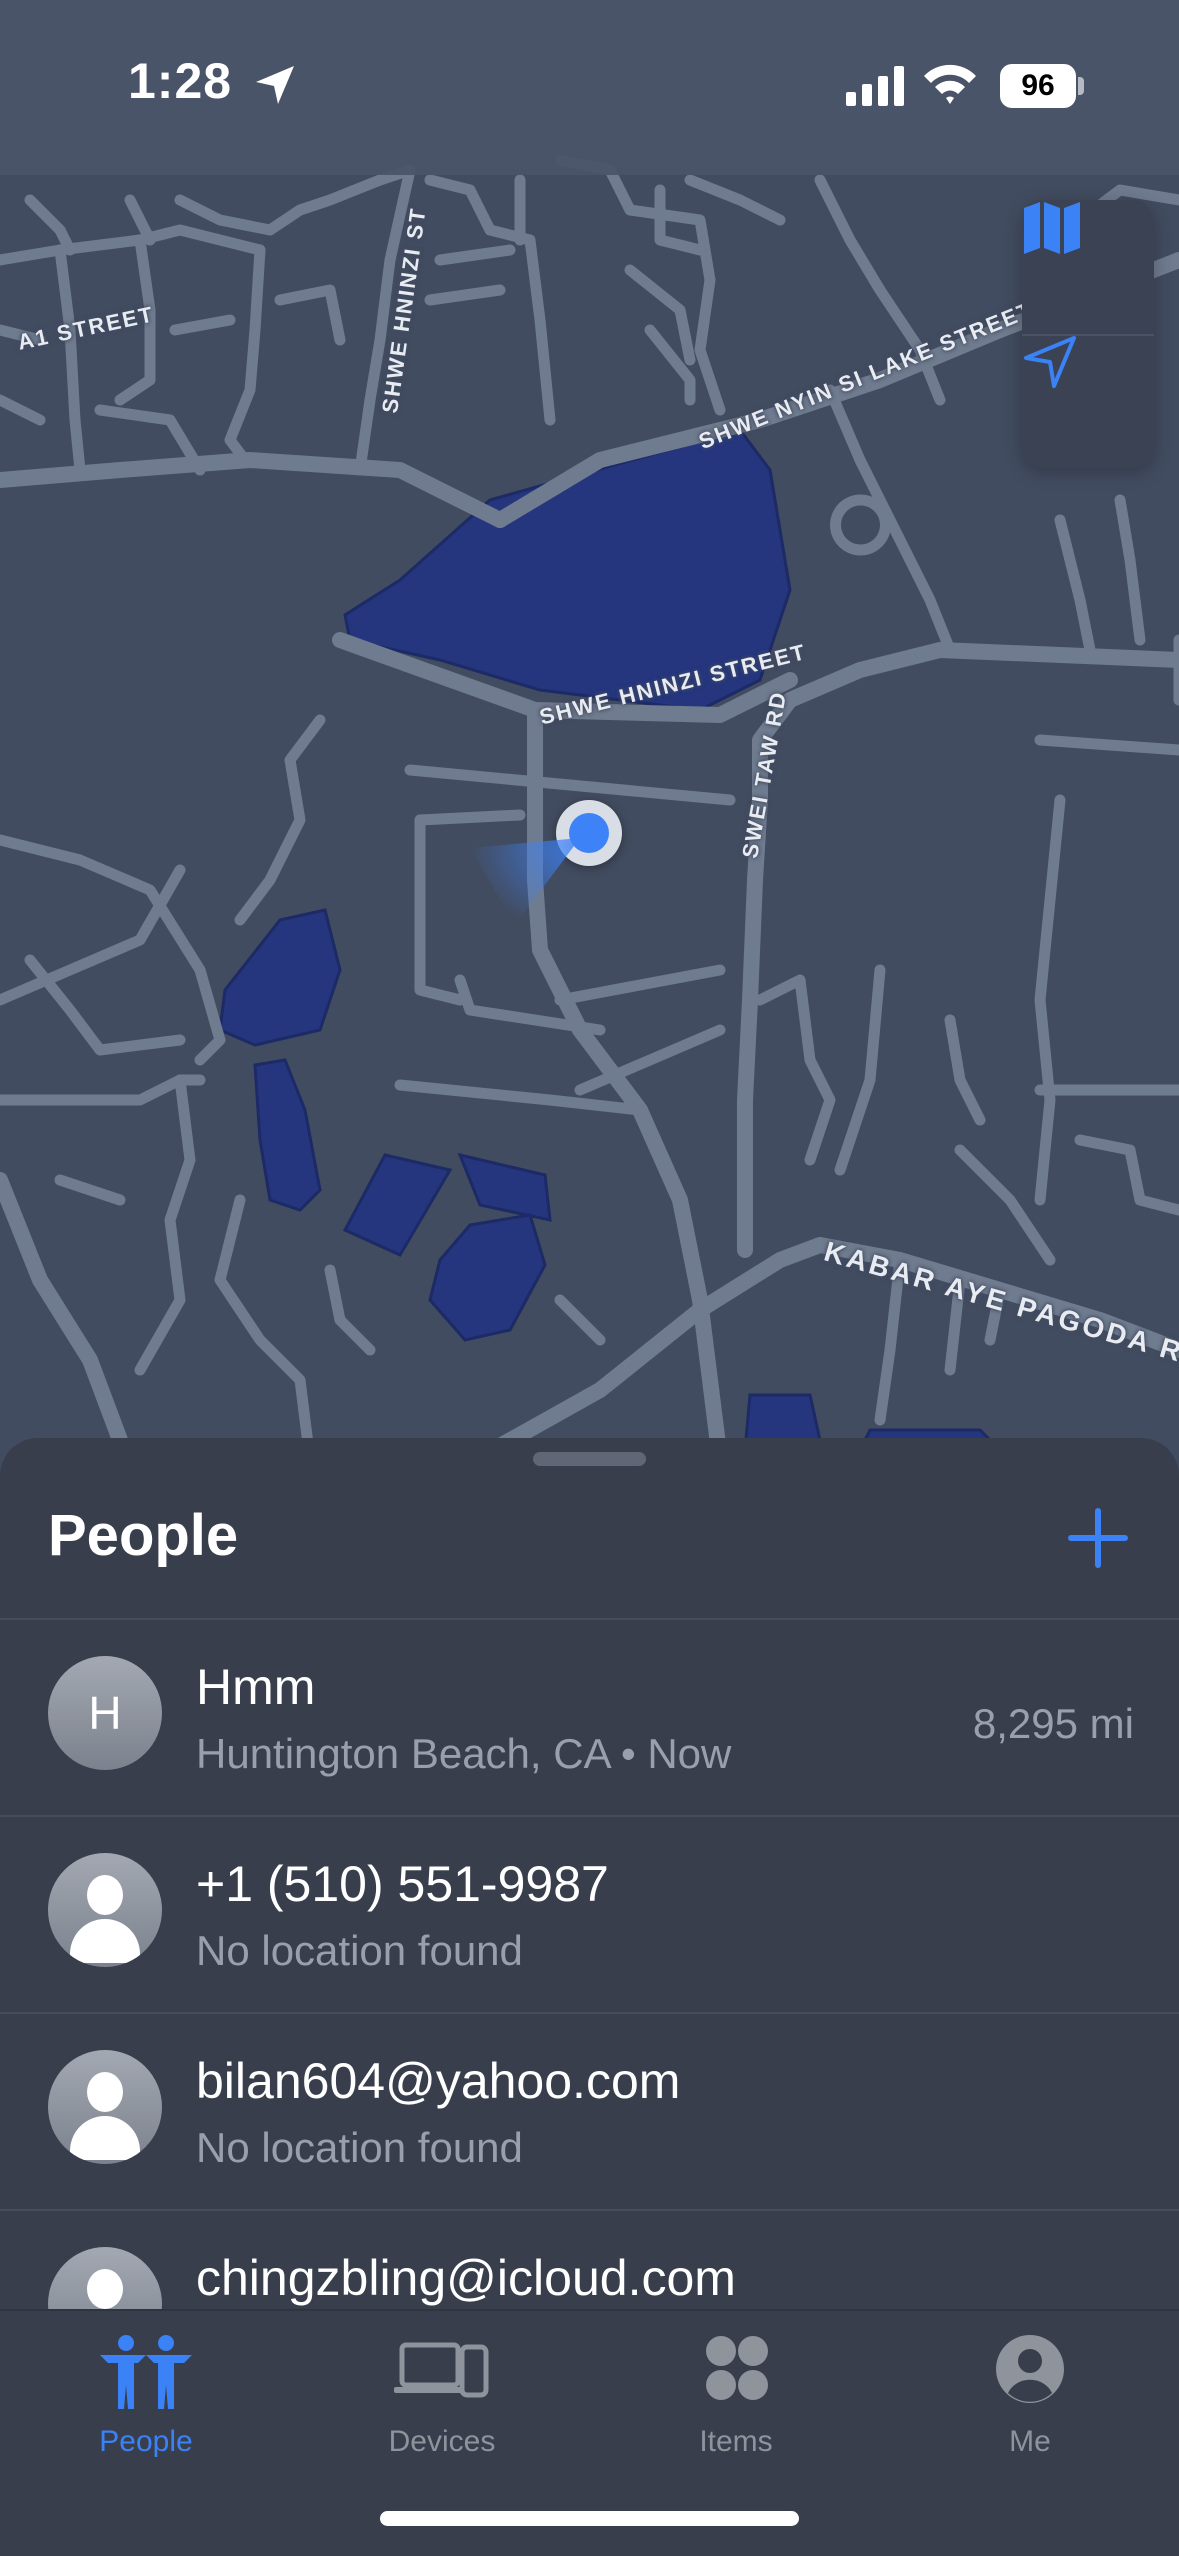 The width and height of the screenshot is (1179, 2556). What do you see at coordinates (441, 2370) in the screenshot?
I see `devices-icon` at bounding box center [441, 2370].